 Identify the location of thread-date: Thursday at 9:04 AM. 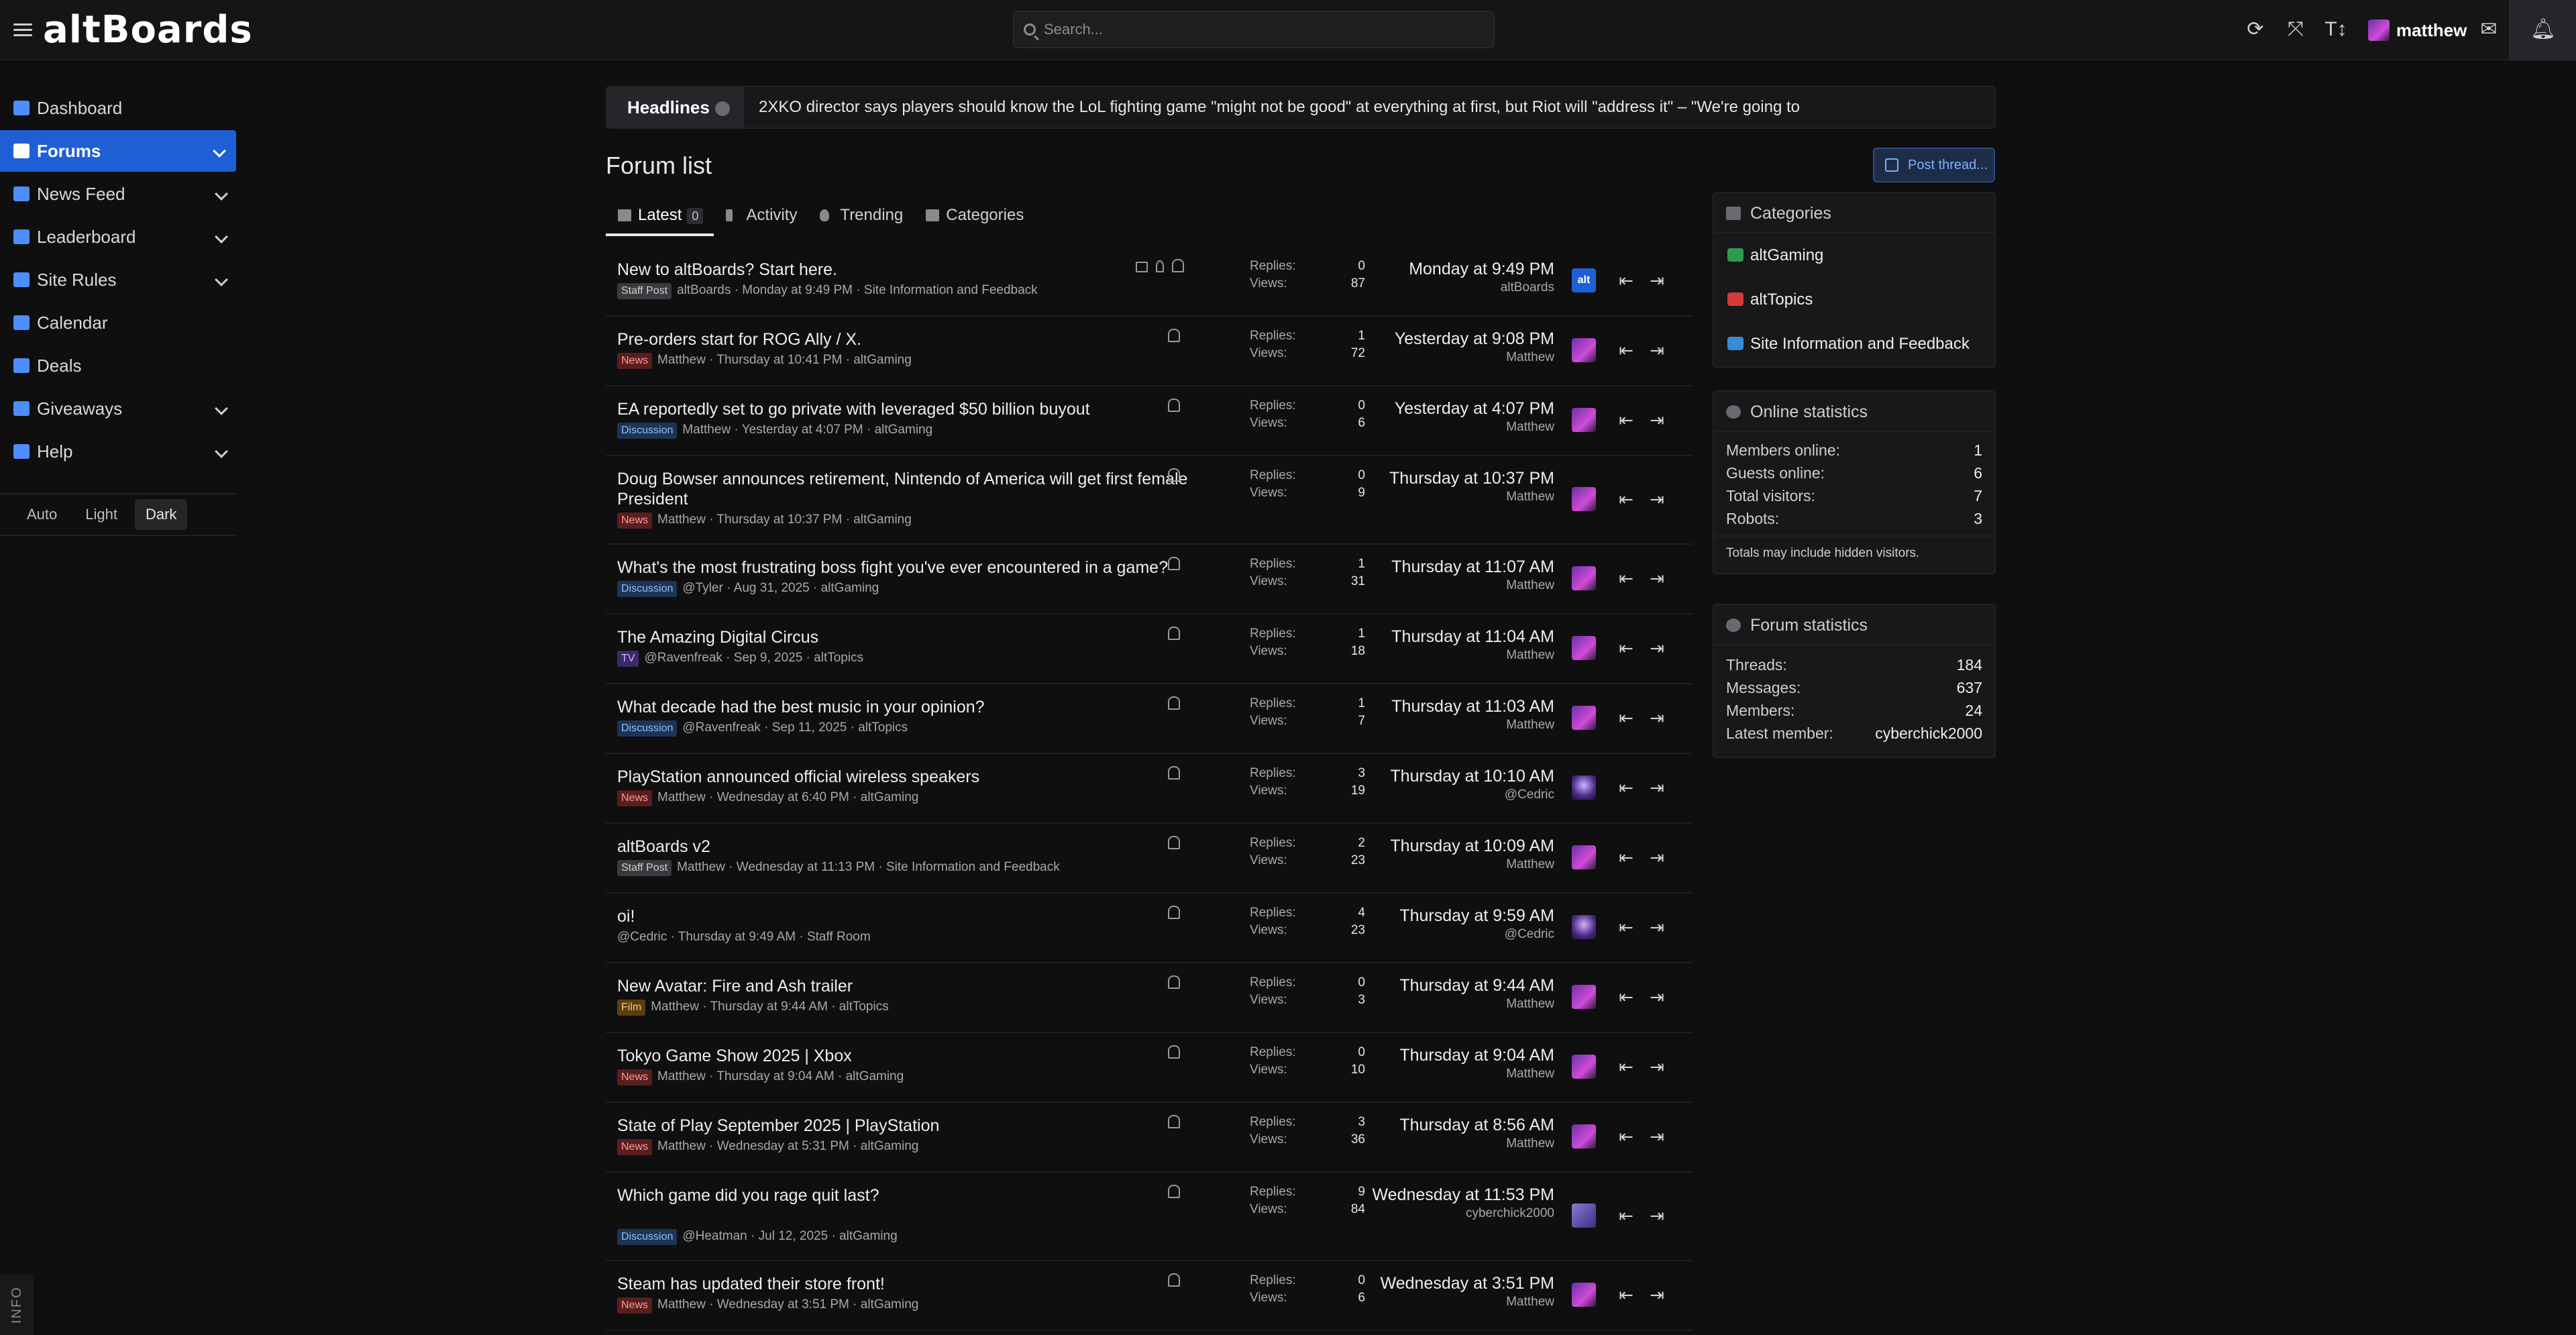
(775, 1076).